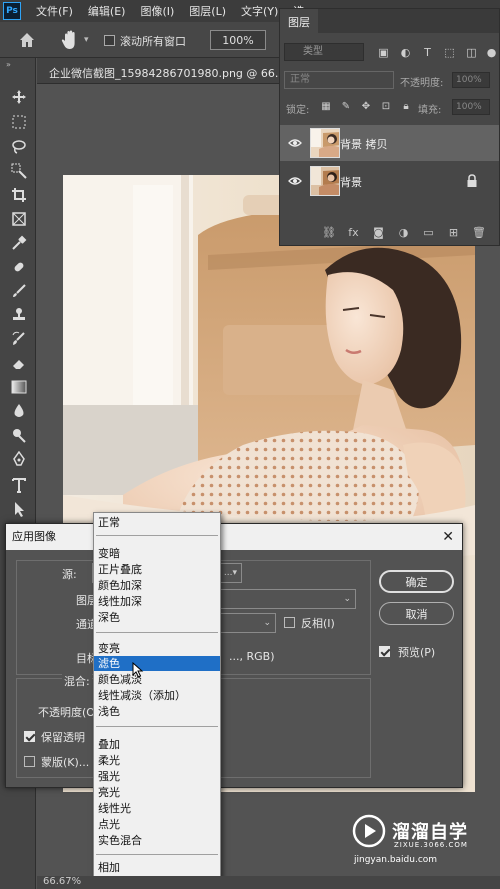 The image size is (500, 889). I want to click on adjustment-layer-icon: ◑, so click(403, 232).